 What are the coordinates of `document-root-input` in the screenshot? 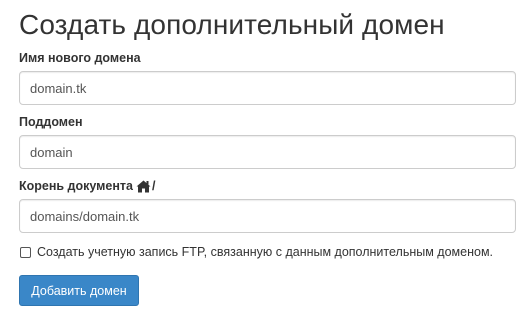 It's located at (267, 216).